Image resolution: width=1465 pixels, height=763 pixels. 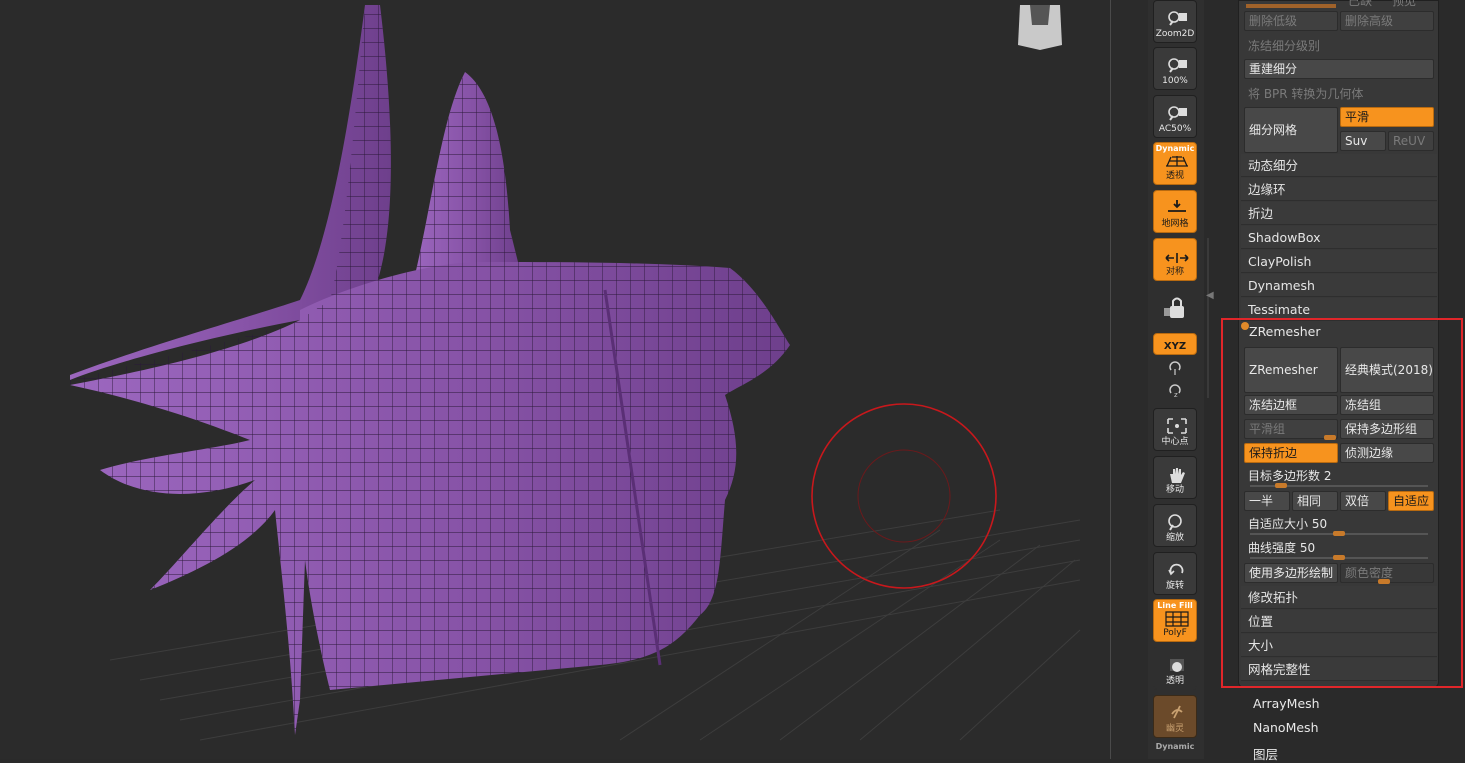 I want to click on curve-knob, so click(x=1339, y=557).